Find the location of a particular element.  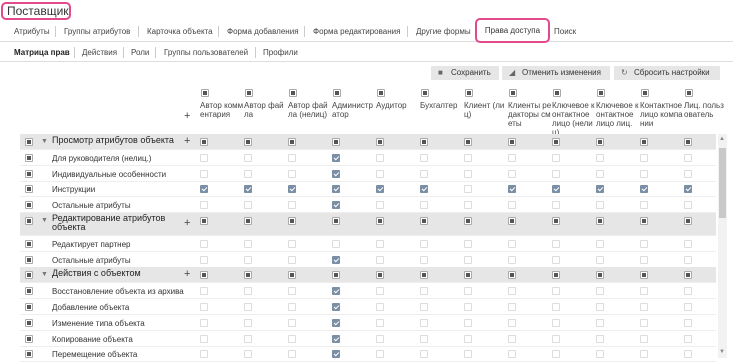

tab-user-groups: Группы пользователей is located at coordinates (206, 52).